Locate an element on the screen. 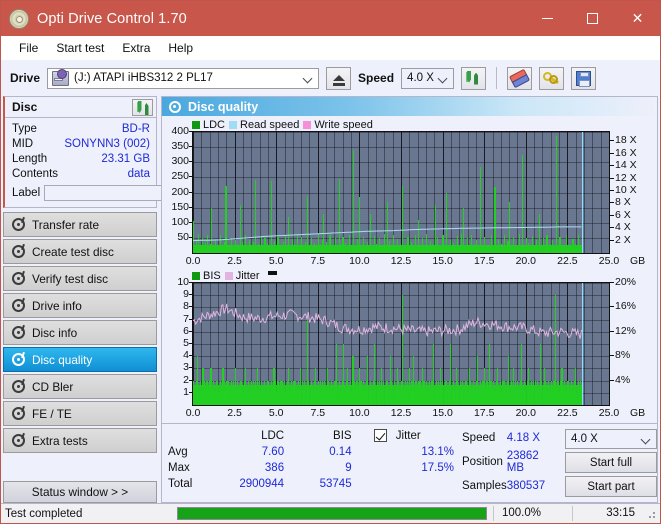  sidebar-item-extra-tests: Extra tests is located at coordinates (80, 440).